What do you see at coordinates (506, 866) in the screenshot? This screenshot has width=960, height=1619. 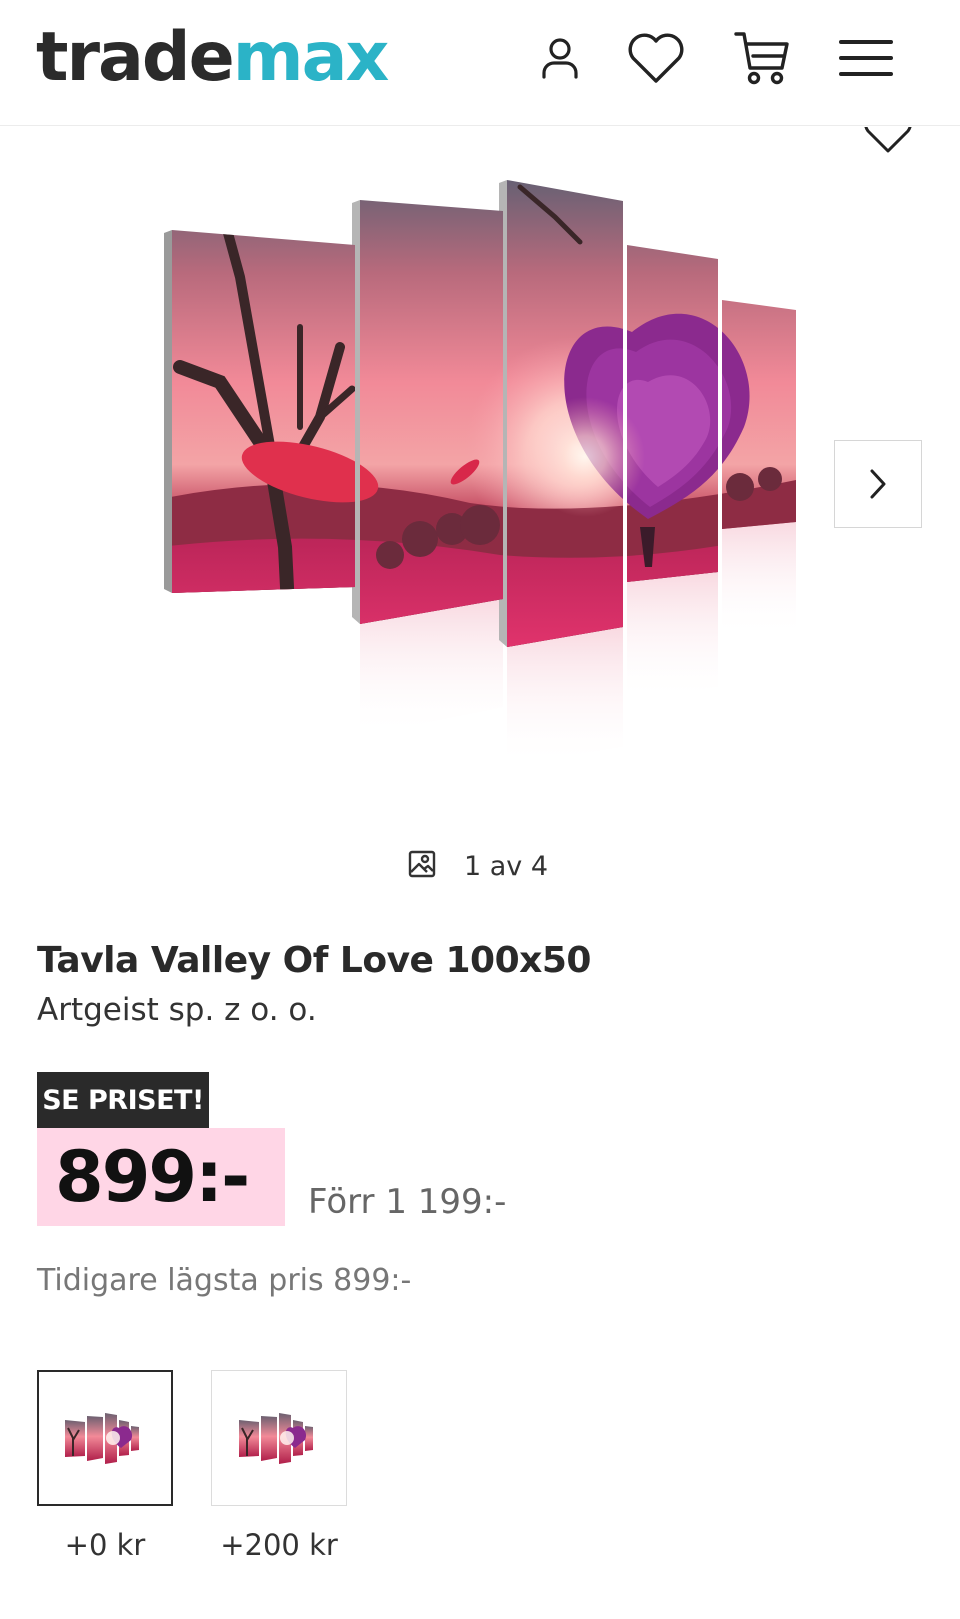 I see `image-counter-text: 1 av 4` at bounding box center [506, 866].